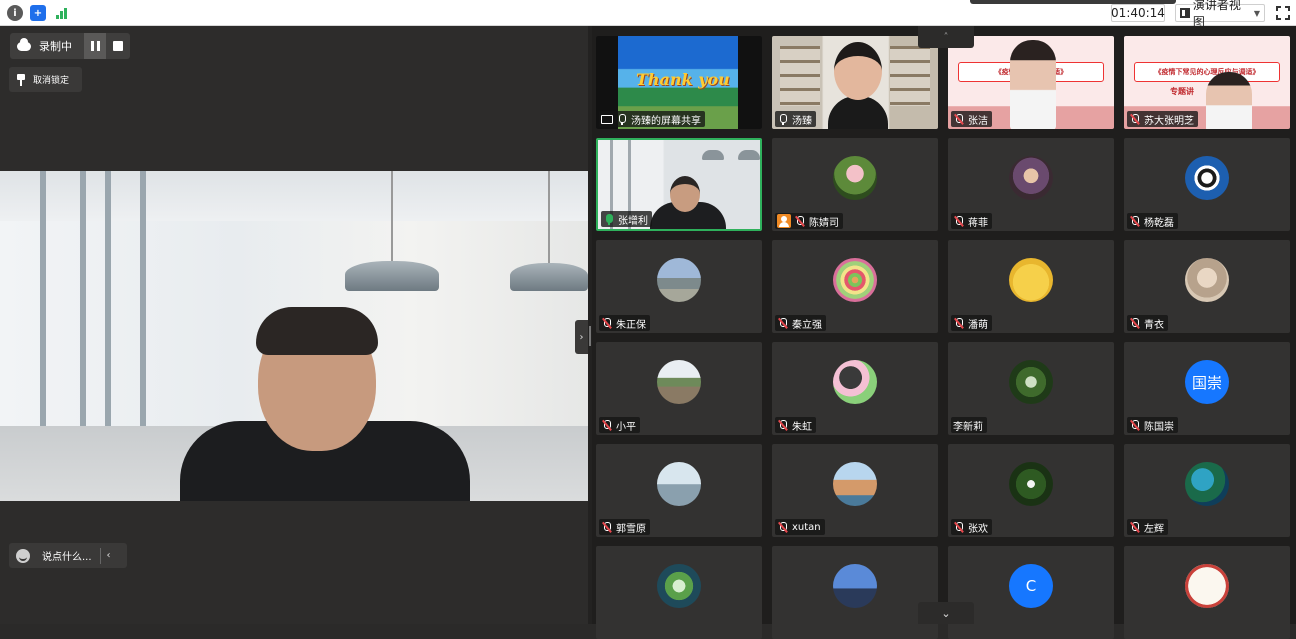  I want to click on pause-recording-button, so click(95, 46).